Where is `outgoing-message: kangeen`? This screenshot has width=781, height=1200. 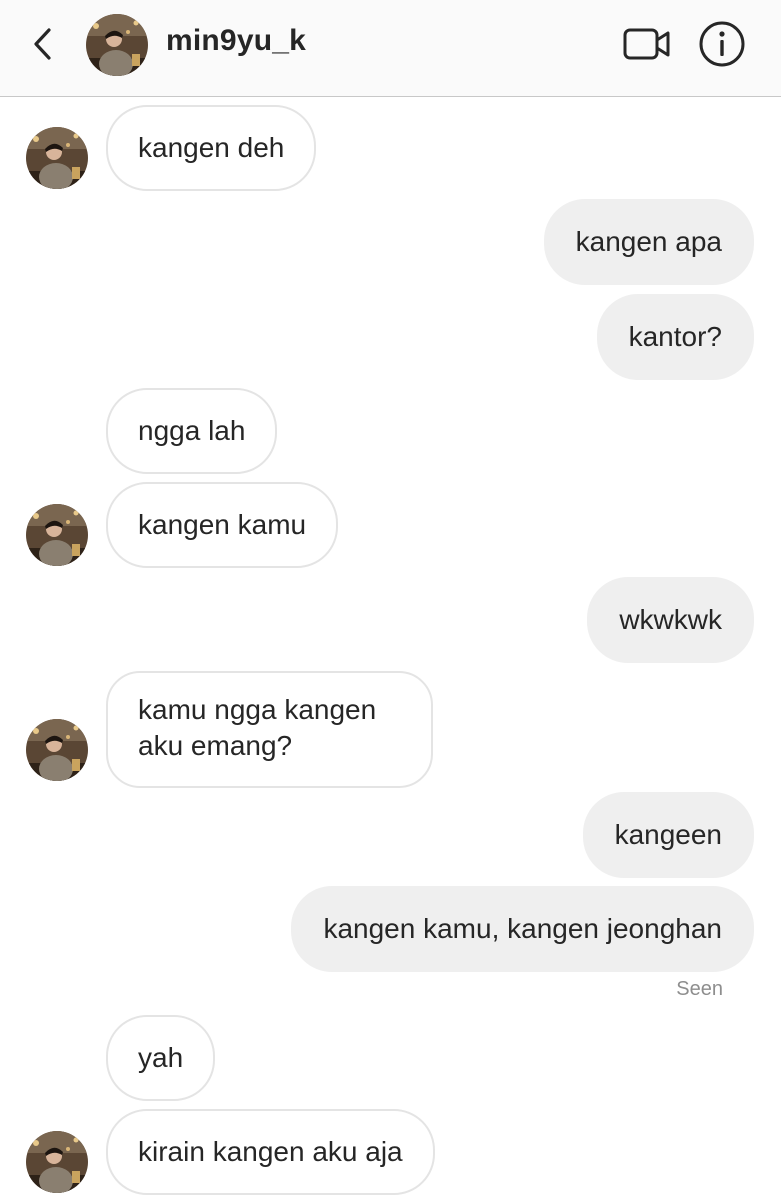
outgoing-message: kangeen is located at coordinates (668, 835).